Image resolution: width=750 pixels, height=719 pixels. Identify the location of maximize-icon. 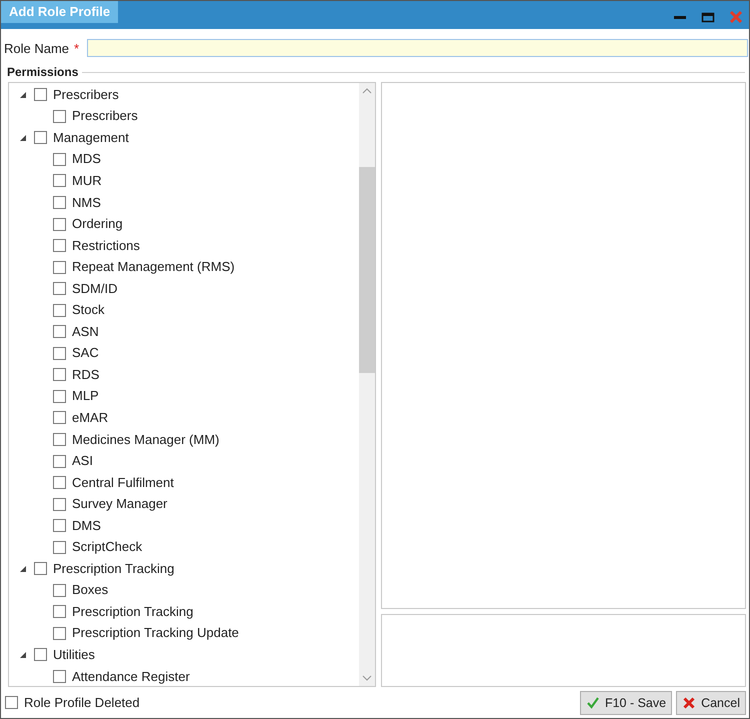
(708, 17).